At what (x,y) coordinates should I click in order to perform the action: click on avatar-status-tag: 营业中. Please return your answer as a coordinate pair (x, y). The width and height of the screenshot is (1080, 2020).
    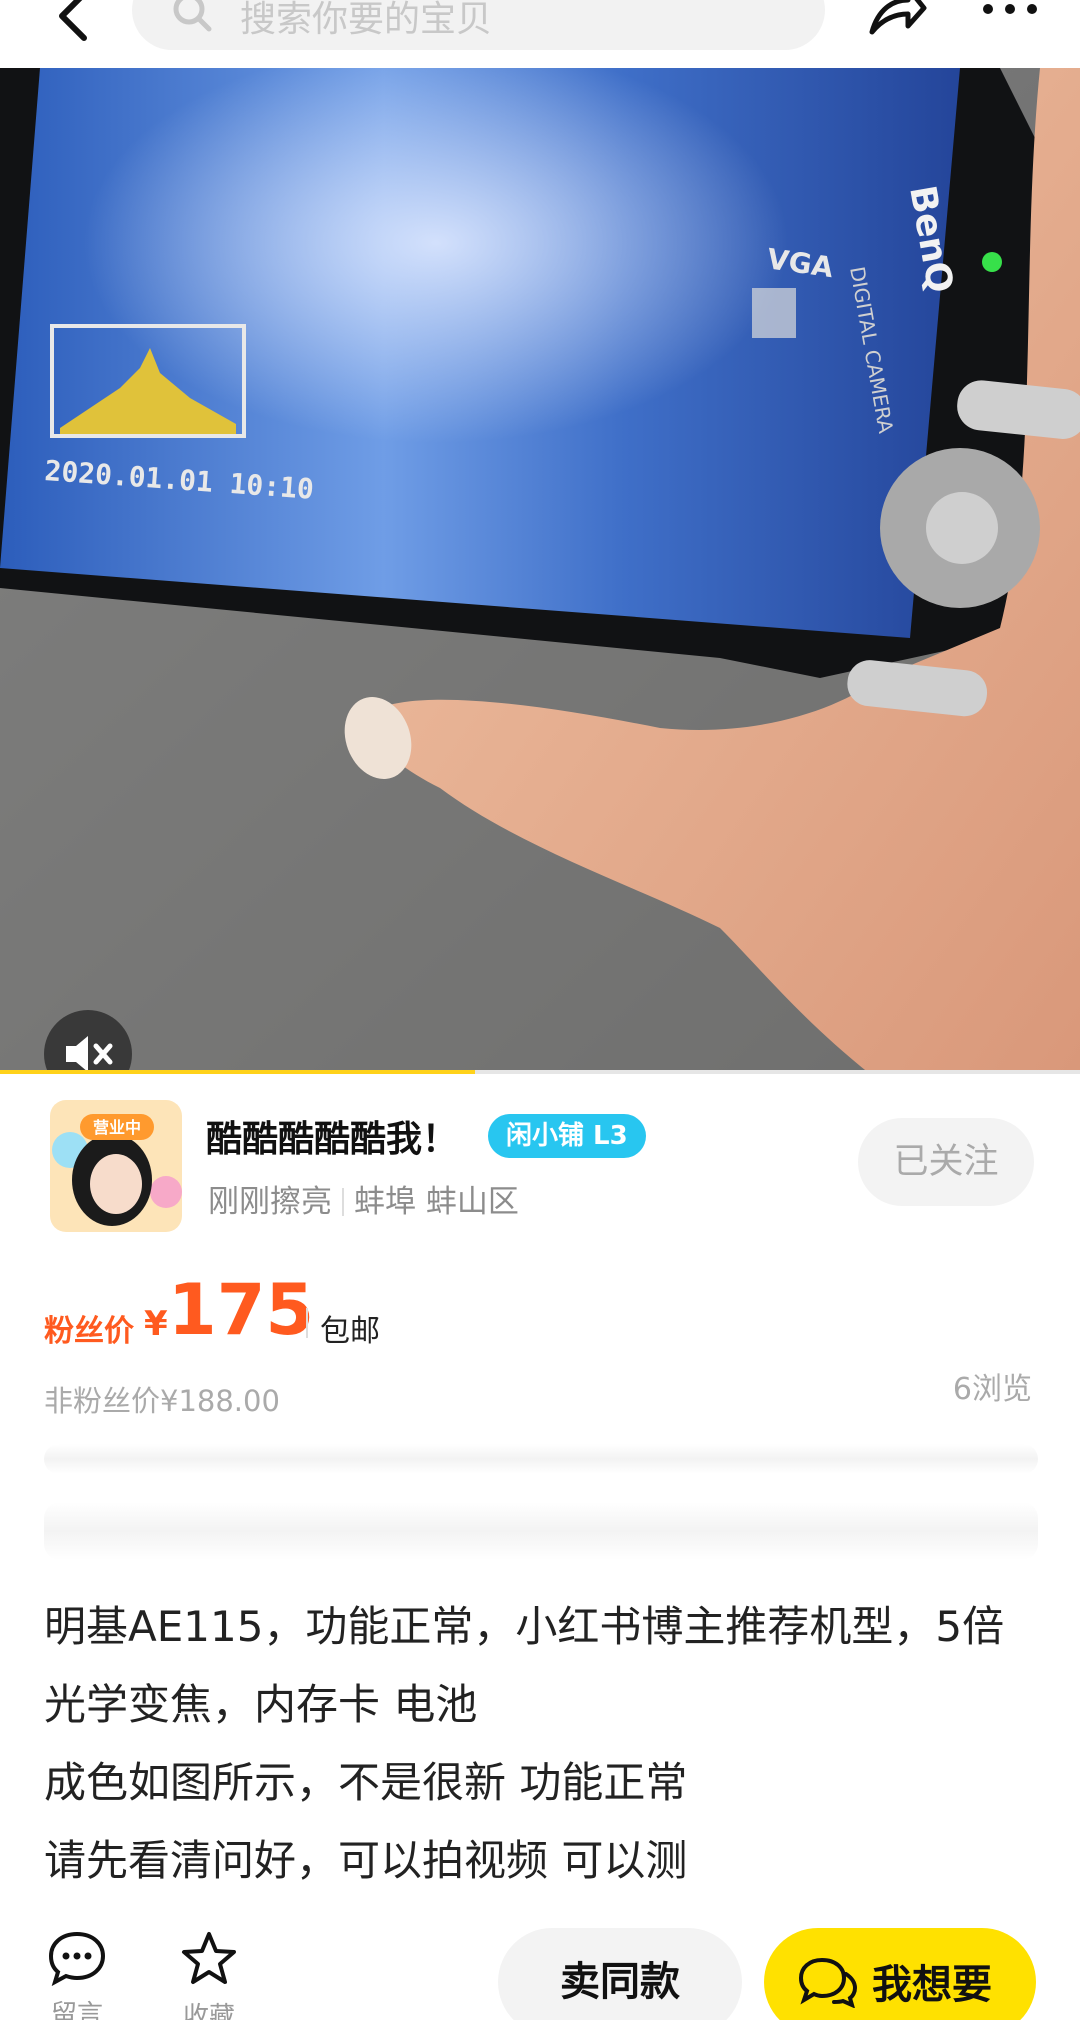
    Looking at the image, I should click on (117, 1127).